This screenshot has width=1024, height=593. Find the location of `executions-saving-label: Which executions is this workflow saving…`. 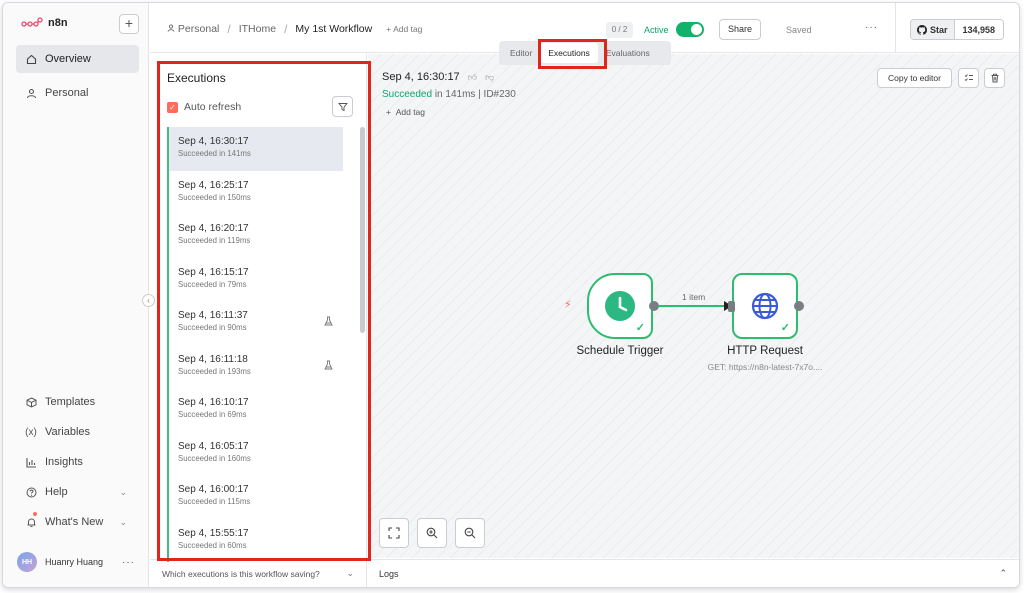

executions-saving-label: Which executions is this workflow saving… is located at coordinates (241, 573).